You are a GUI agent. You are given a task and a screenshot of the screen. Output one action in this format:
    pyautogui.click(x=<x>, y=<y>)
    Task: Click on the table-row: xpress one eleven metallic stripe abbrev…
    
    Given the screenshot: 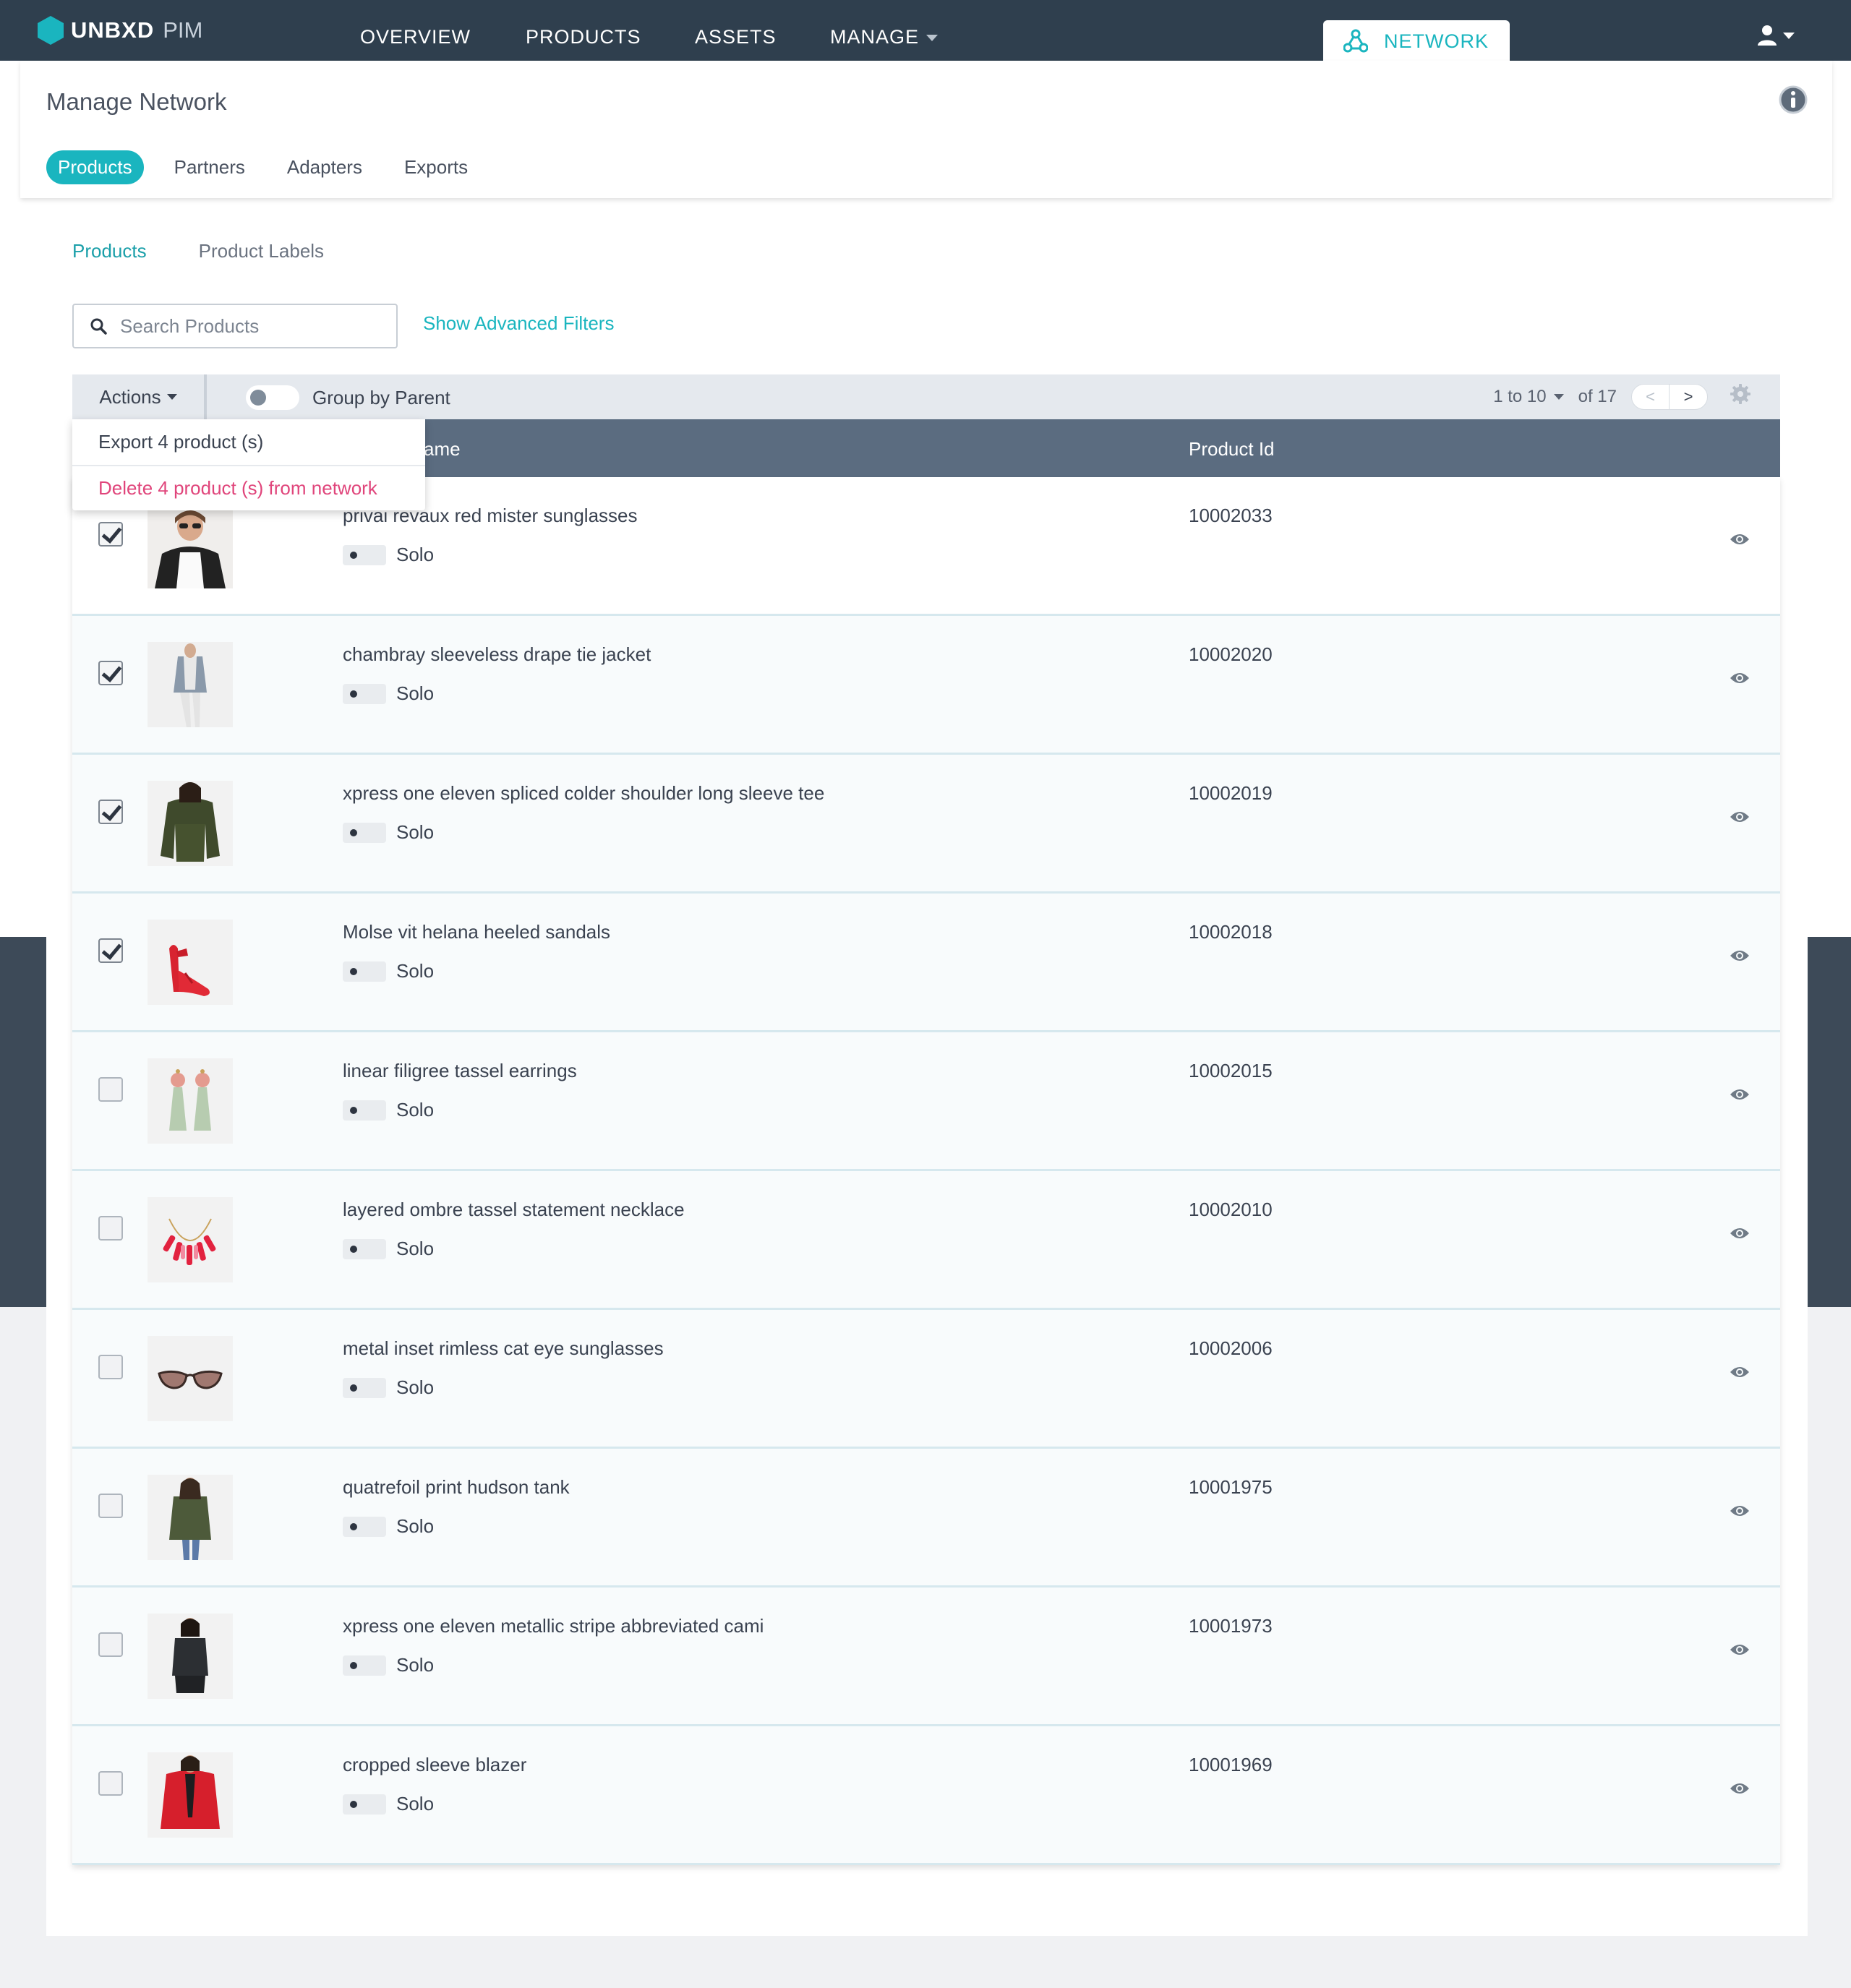 What is the action you would take?
    pyautogui.click(x=926, y=1657)
    